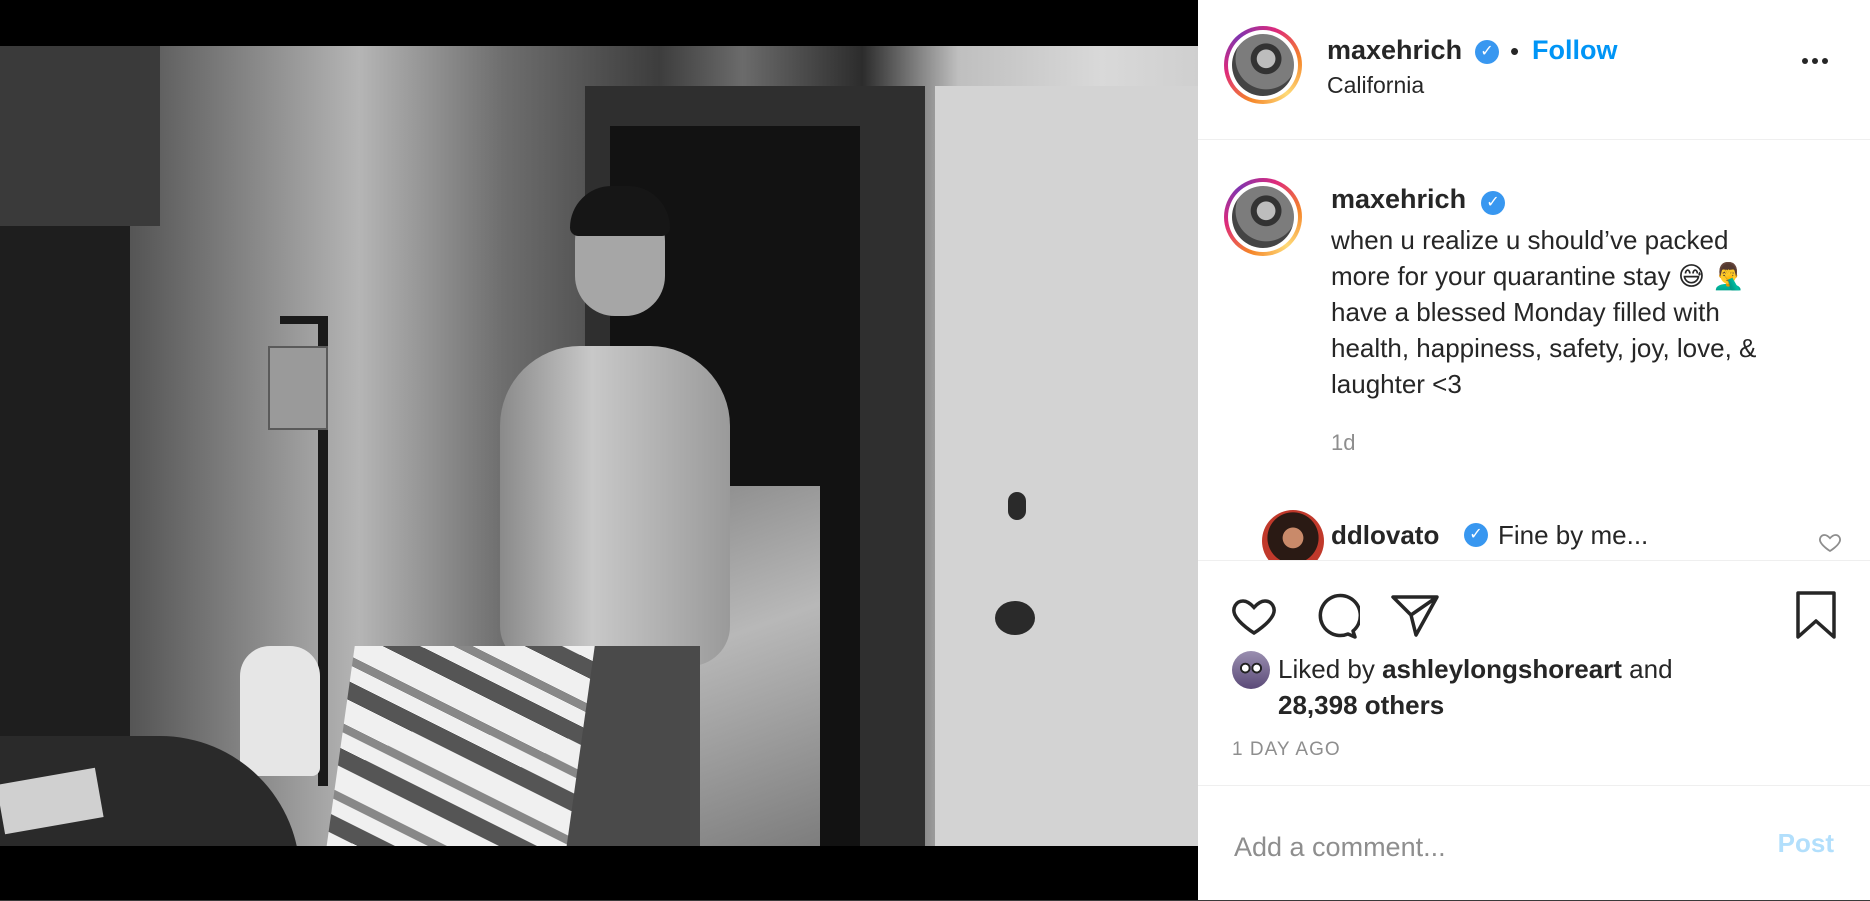 The width and height of the screenshot is (1870, 901). I want to click on photo-window, so click(65, 486).